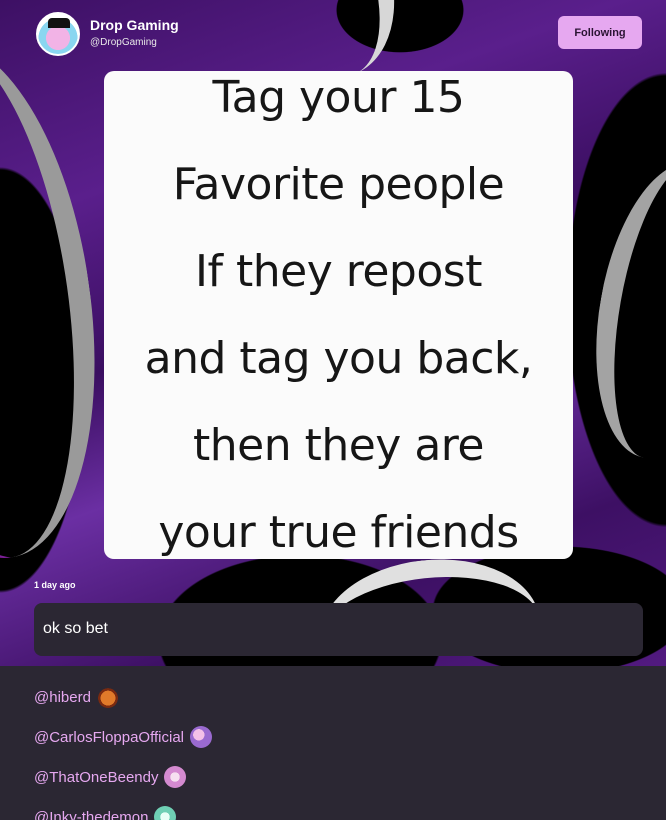 This screenshot has width=666, height=820. I want to click on image-text-line: your true friends, so click(338, 532).